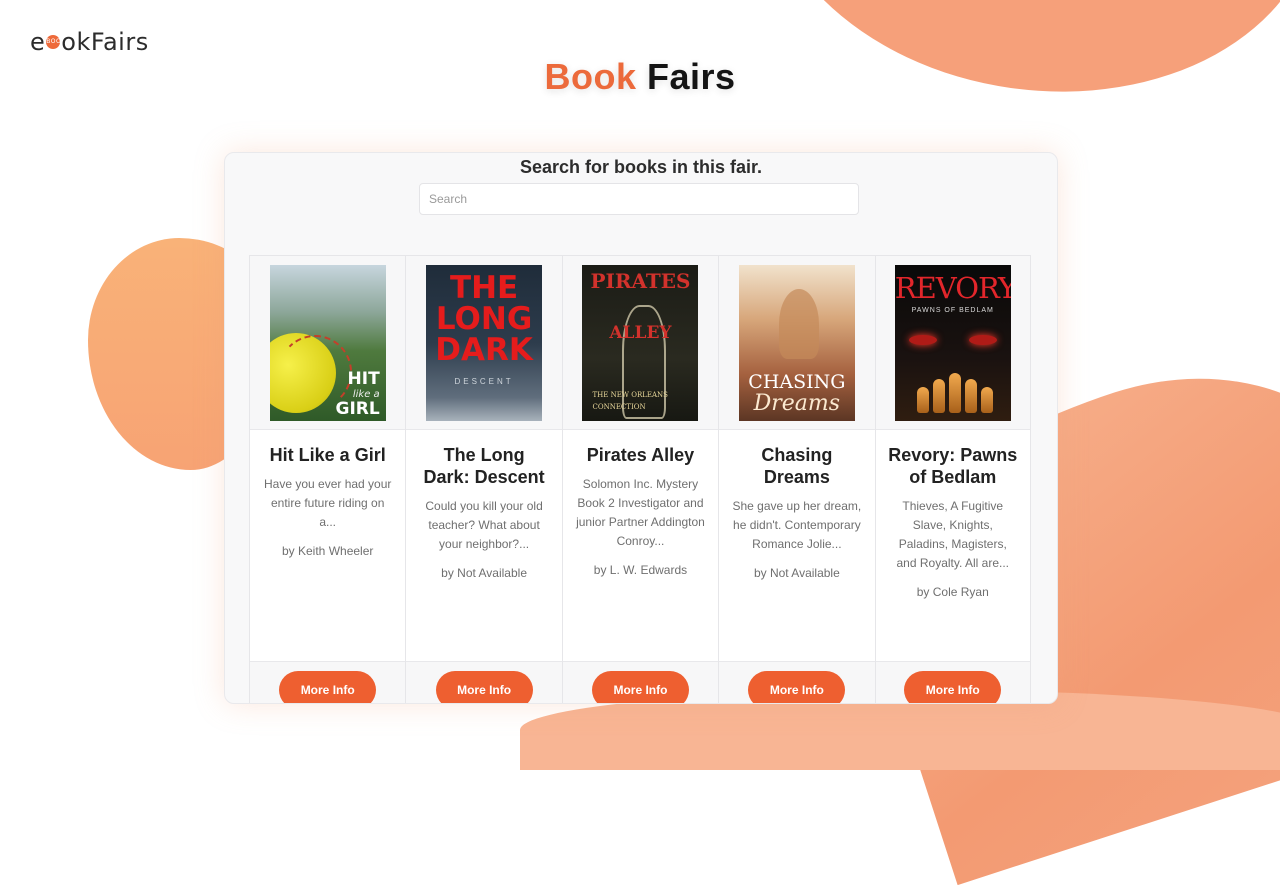 The width and height of the screenshot is (1280, 885). Describe the element at coordinates (484, 466) in the screenshot. I see `book-title: The Long Dark: Descent` at that location.